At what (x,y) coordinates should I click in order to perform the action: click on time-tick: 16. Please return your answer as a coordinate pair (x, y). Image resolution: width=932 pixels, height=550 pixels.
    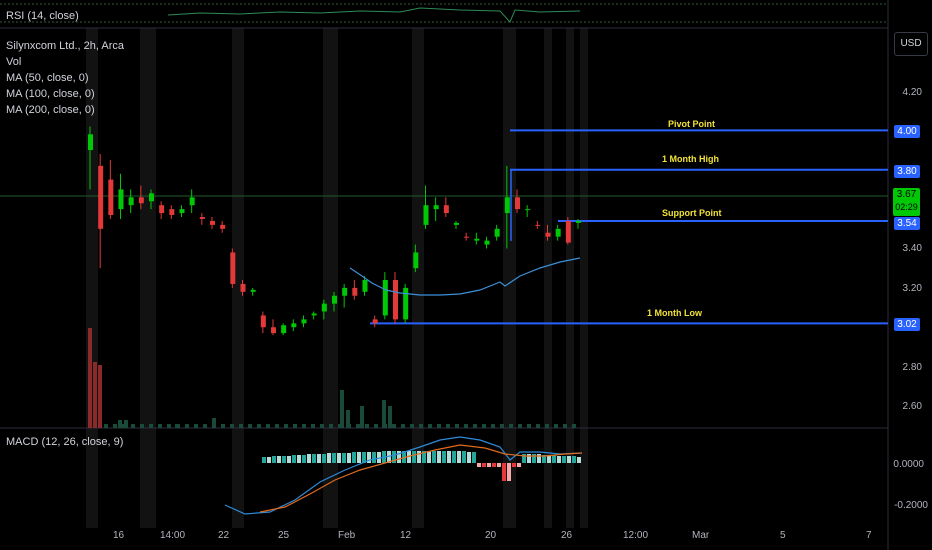
    Looking at the image, I should click on (119, 535).